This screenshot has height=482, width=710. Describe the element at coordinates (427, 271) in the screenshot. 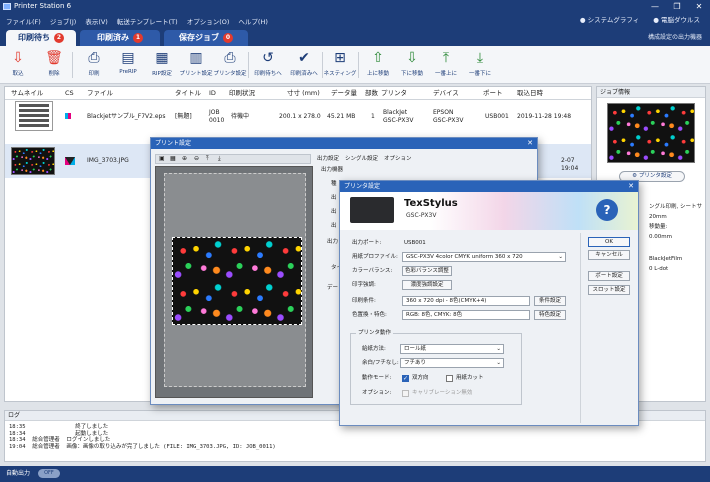

I see `color-balance-button: 色彩バランス調整` at that location.